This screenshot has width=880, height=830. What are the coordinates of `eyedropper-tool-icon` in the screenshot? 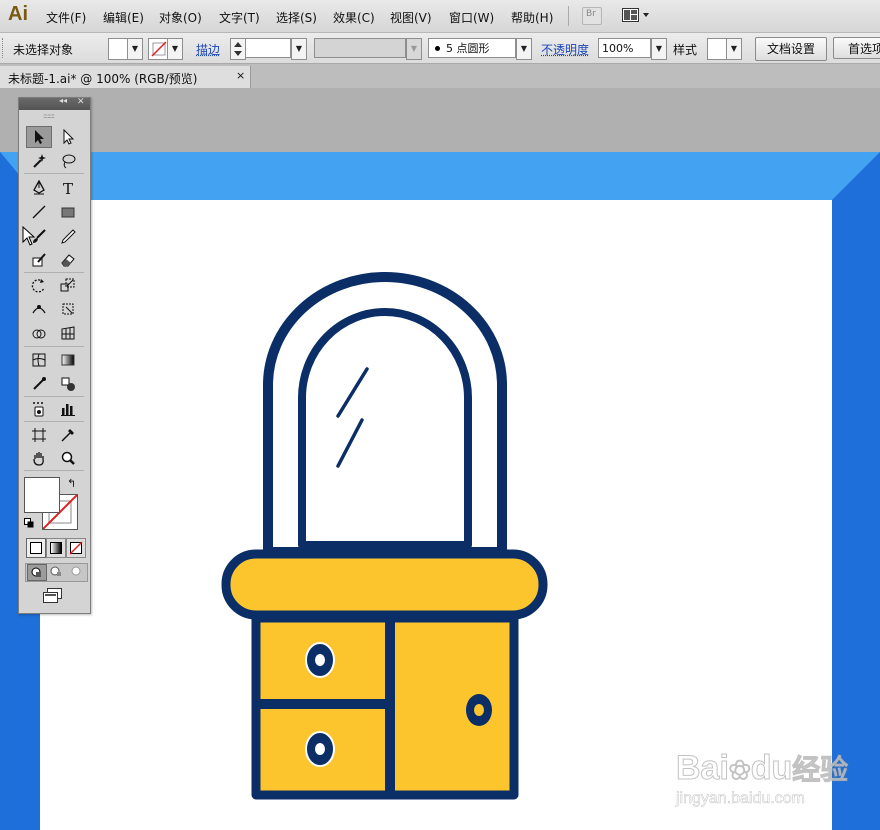 It's located at (39, 383).